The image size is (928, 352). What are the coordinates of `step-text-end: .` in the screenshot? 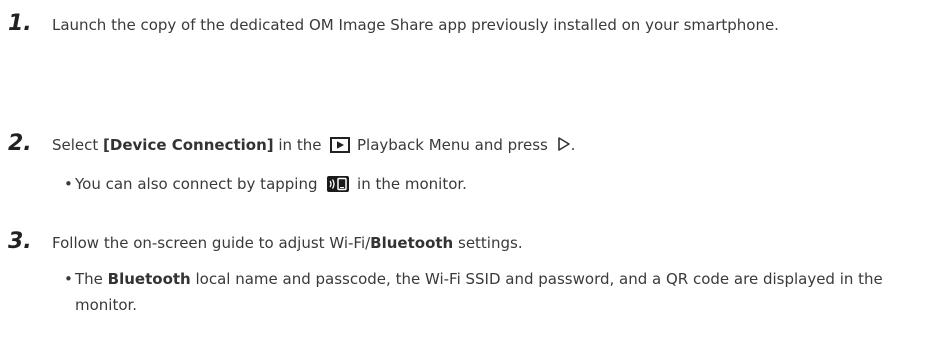 It's located at (573, 145).